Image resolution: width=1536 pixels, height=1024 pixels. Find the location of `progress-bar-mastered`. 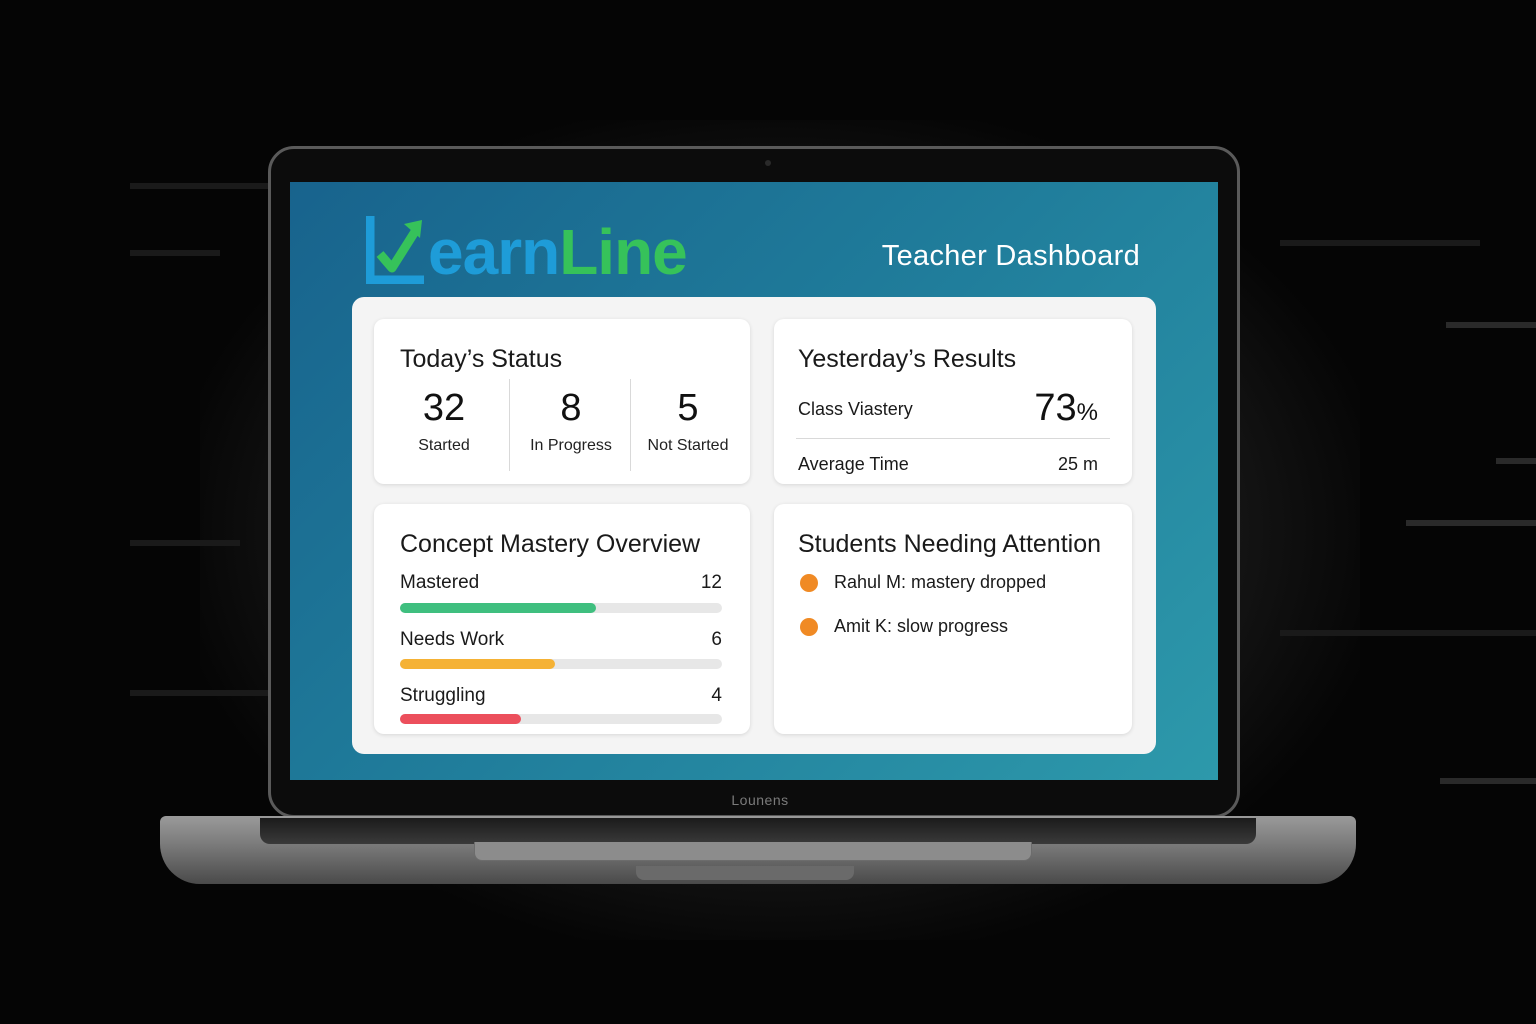

progress-bar-mastered is located at coordinates (561, 608).